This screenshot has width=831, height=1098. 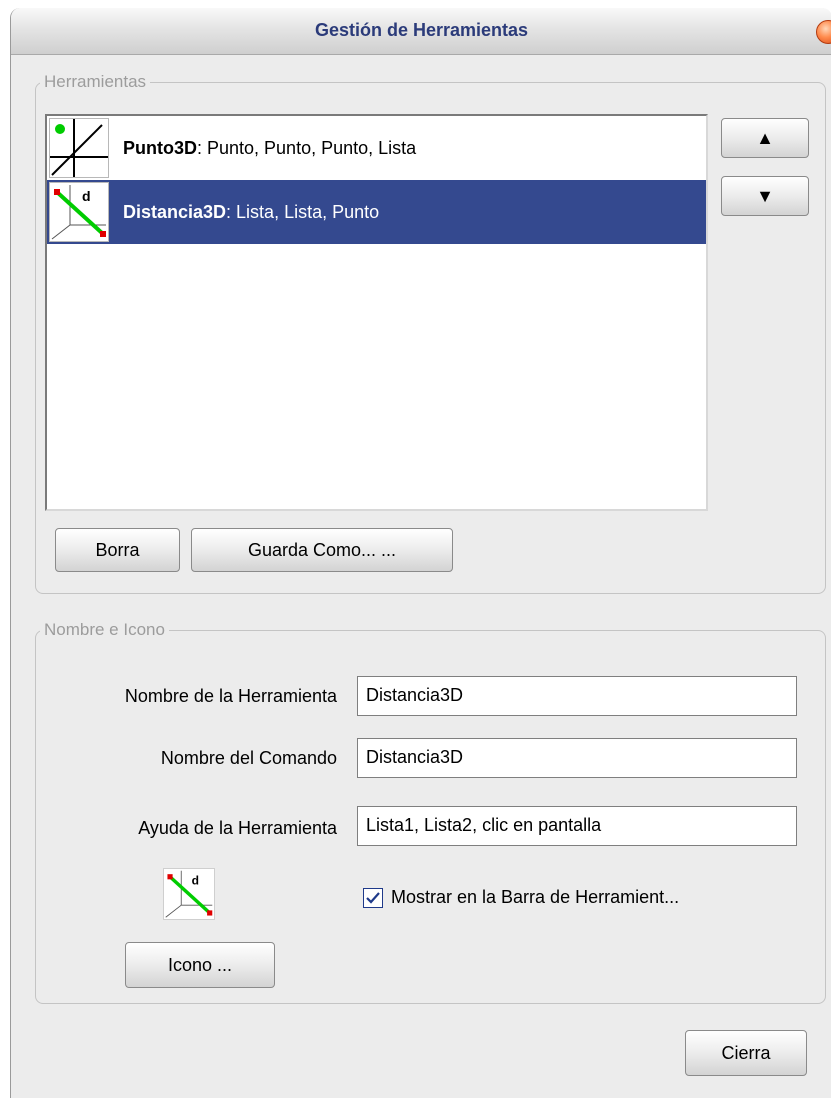 What do you see at coordinates (251, 212) in the screenshot?
I see `list-item-label: Distancia3D: Lista, Lista, Punto` at bounding box center [251, 212].